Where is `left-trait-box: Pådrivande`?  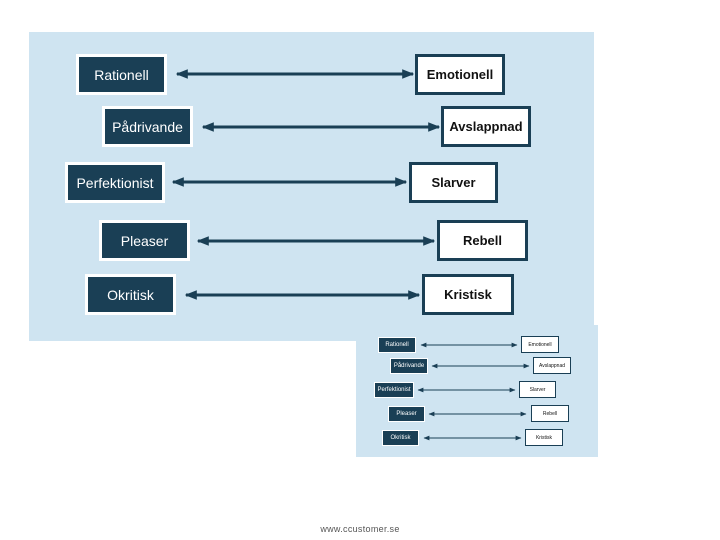
left-trait-box: Pådrivande is located at coordinates (147, 126).